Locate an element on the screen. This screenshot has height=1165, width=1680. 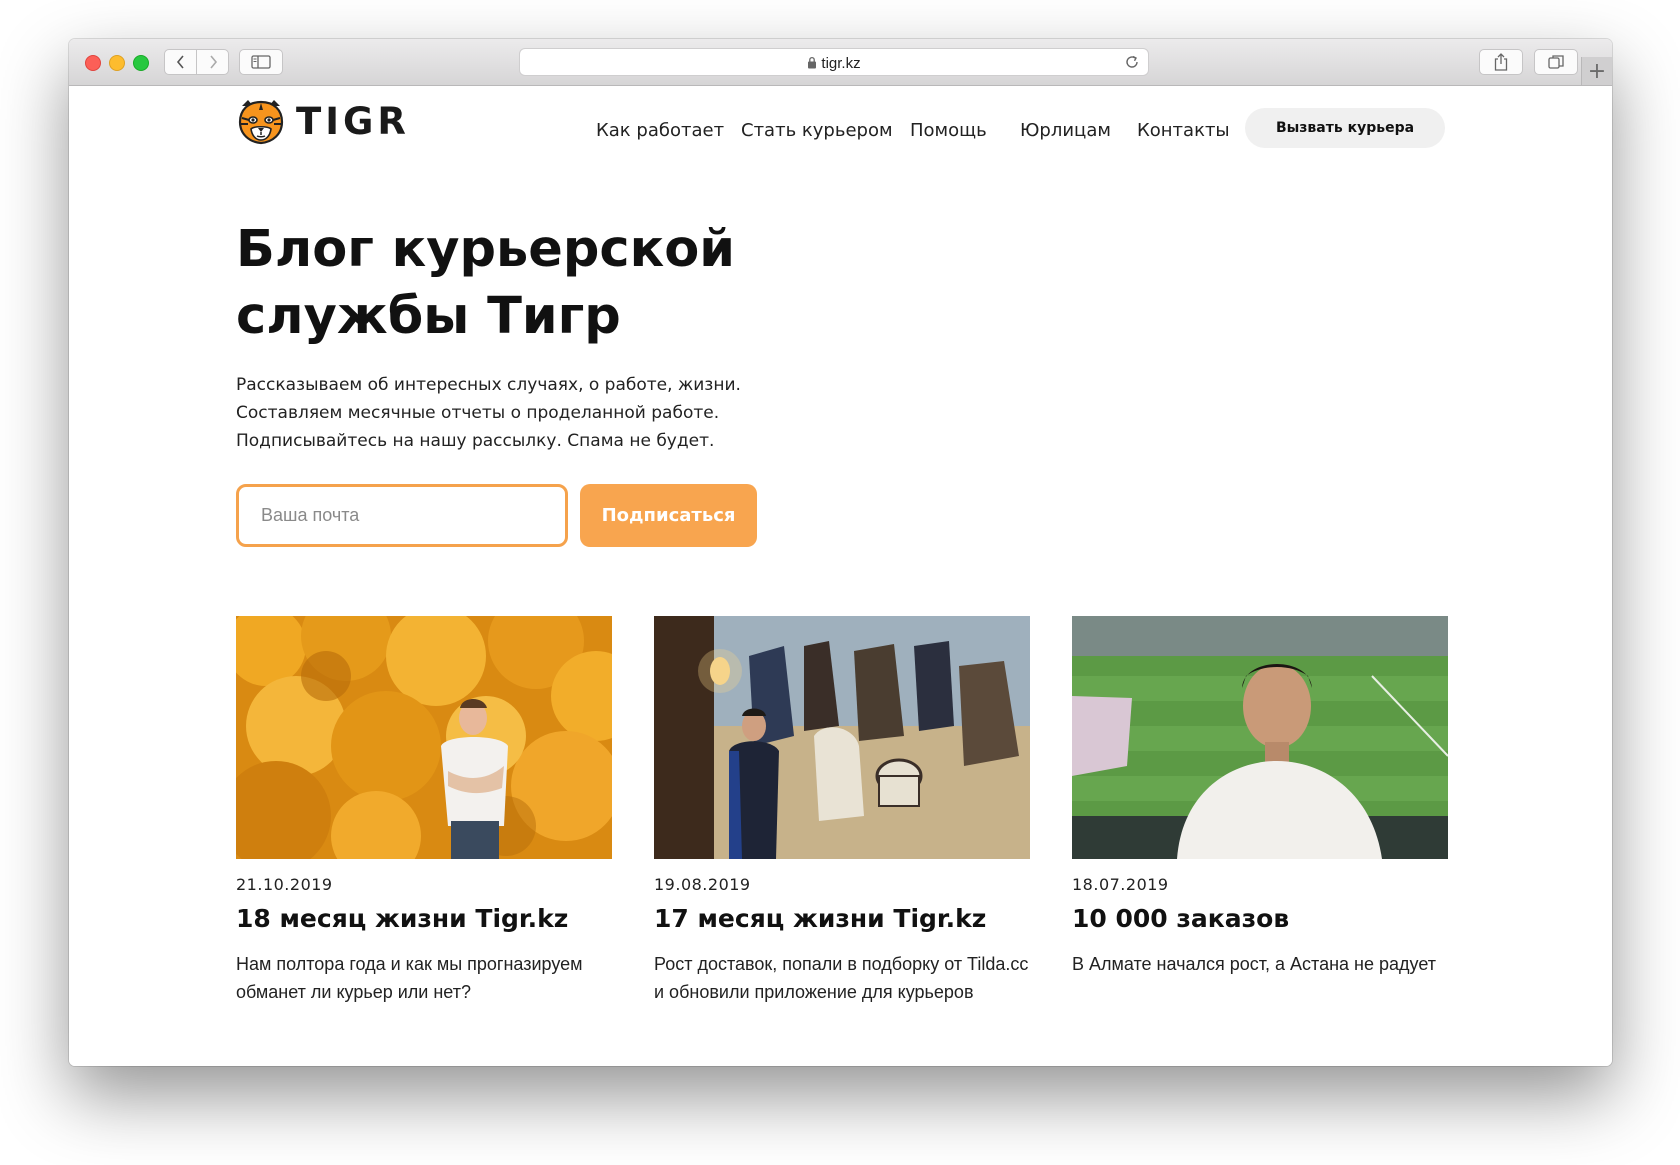
post-date: 19.08.2019 is located at coordinates (702, 884).